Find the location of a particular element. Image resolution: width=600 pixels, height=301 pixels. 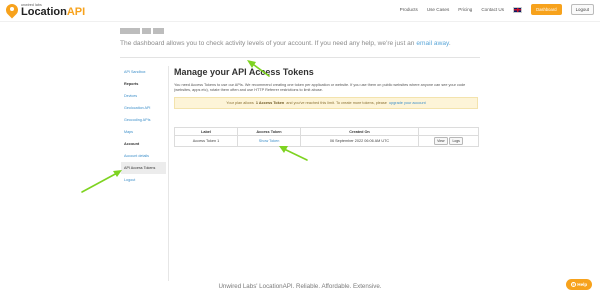

logout-button: Logout is located at coordinates (582, 9).